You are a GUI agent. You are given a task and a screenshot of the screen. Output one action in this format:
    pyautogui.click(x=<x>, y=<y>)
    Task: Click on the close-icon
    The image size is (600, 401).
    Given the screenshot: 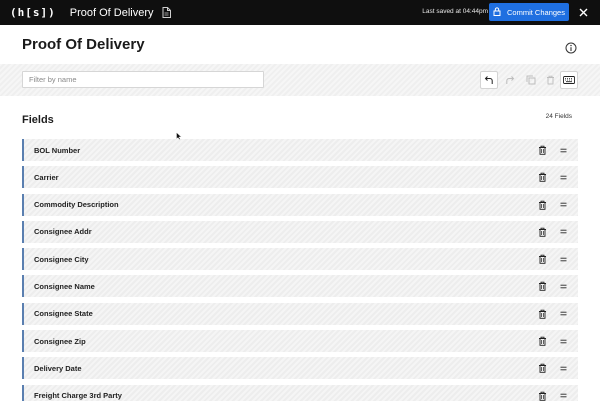 What is the action you would take?
    pyautogui.click(x=583, y=12)
    